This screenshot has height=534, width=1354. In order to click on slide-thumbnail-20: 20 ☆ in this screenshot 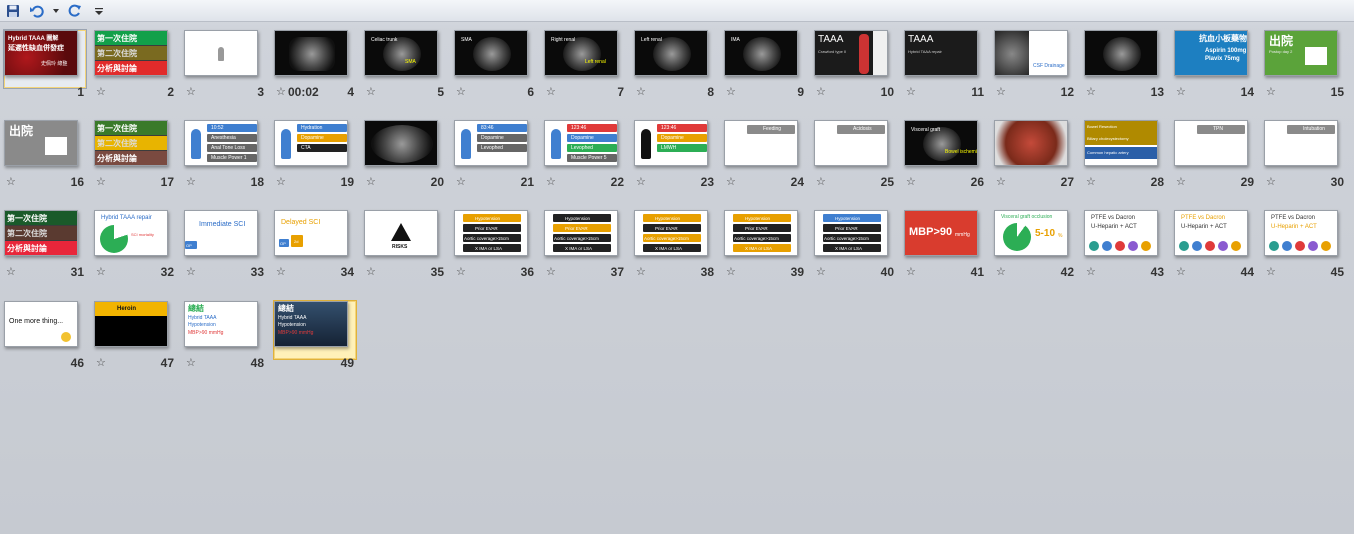, I will do `click(411, 166)`.